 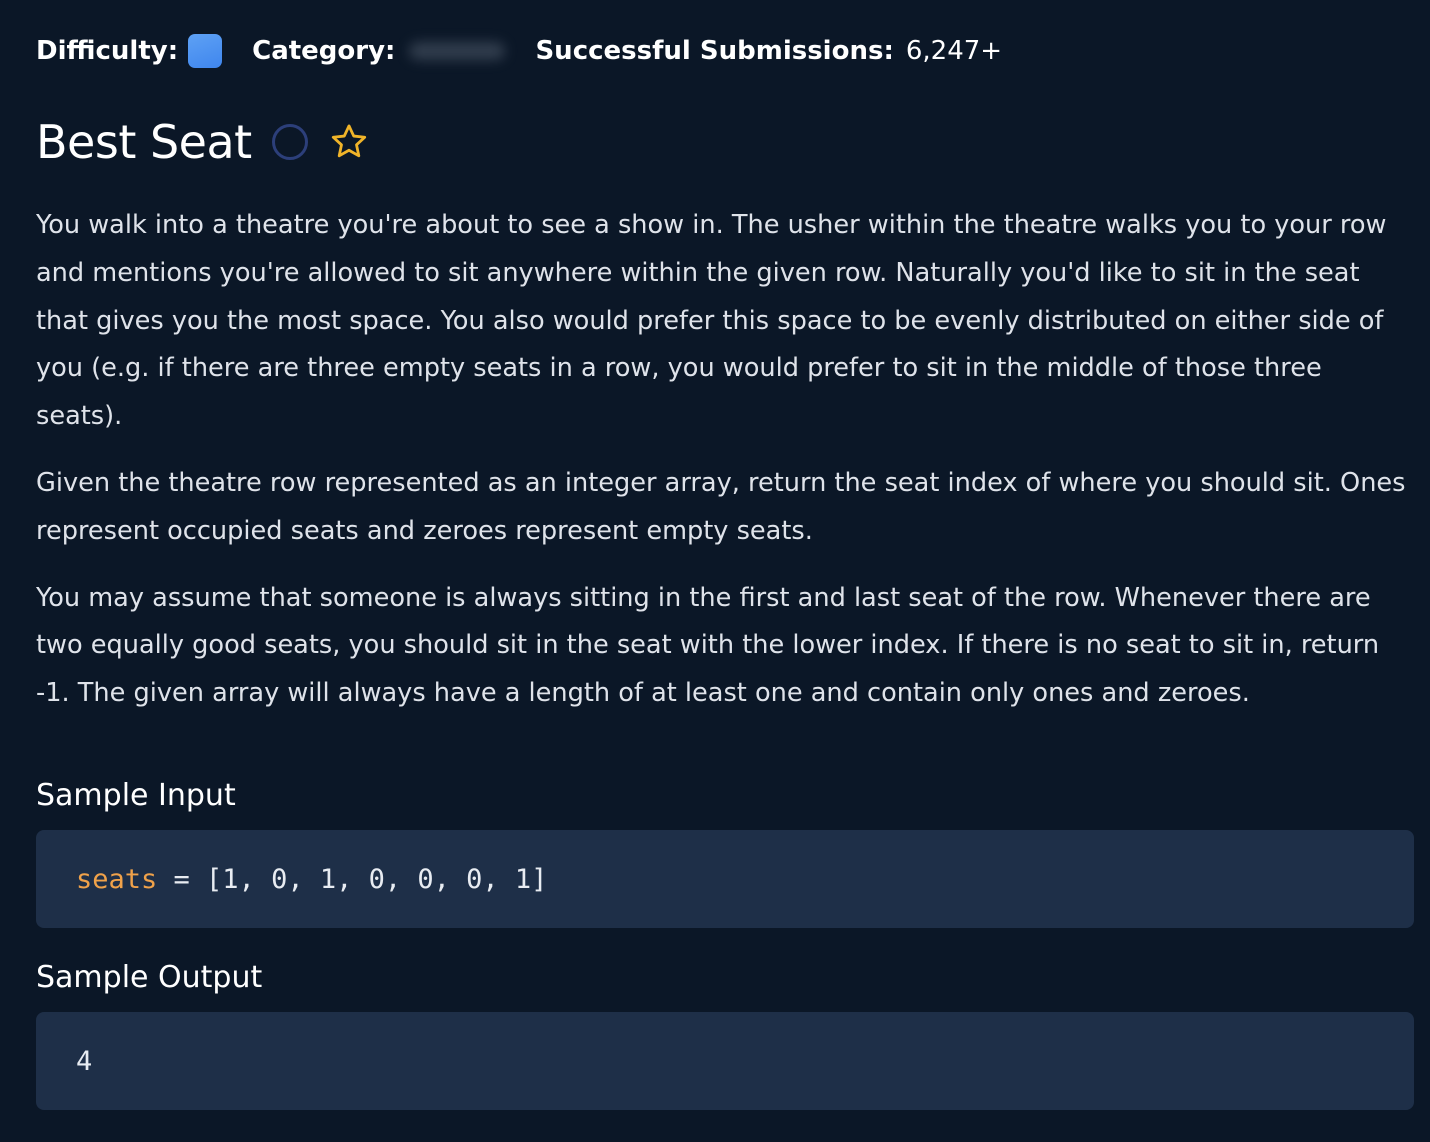 I want to click on code-value: = [1, 0, 1, 0, 0, 0, 1], so click(x=352, y=879).